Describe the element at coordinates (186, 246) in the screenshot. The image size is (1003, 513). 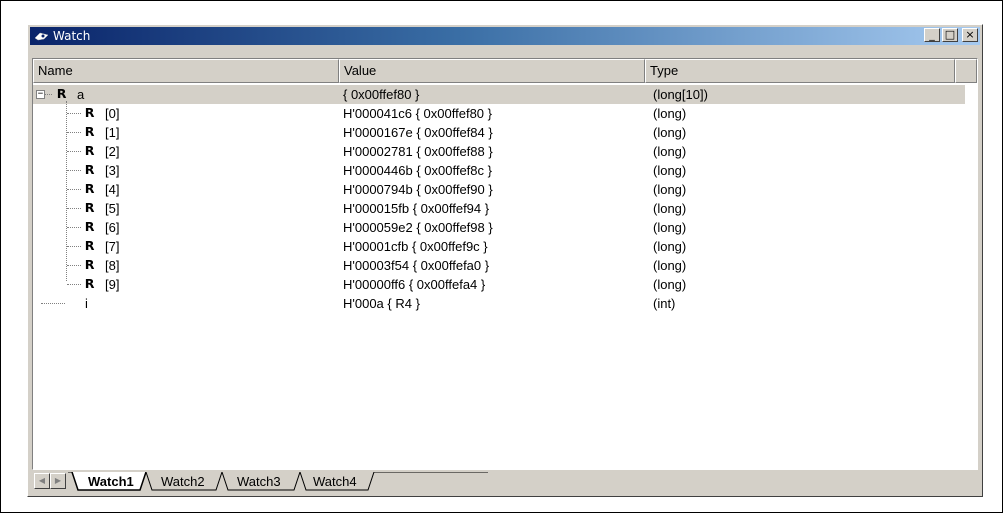
I see `name-cell: R [7]` at that location.